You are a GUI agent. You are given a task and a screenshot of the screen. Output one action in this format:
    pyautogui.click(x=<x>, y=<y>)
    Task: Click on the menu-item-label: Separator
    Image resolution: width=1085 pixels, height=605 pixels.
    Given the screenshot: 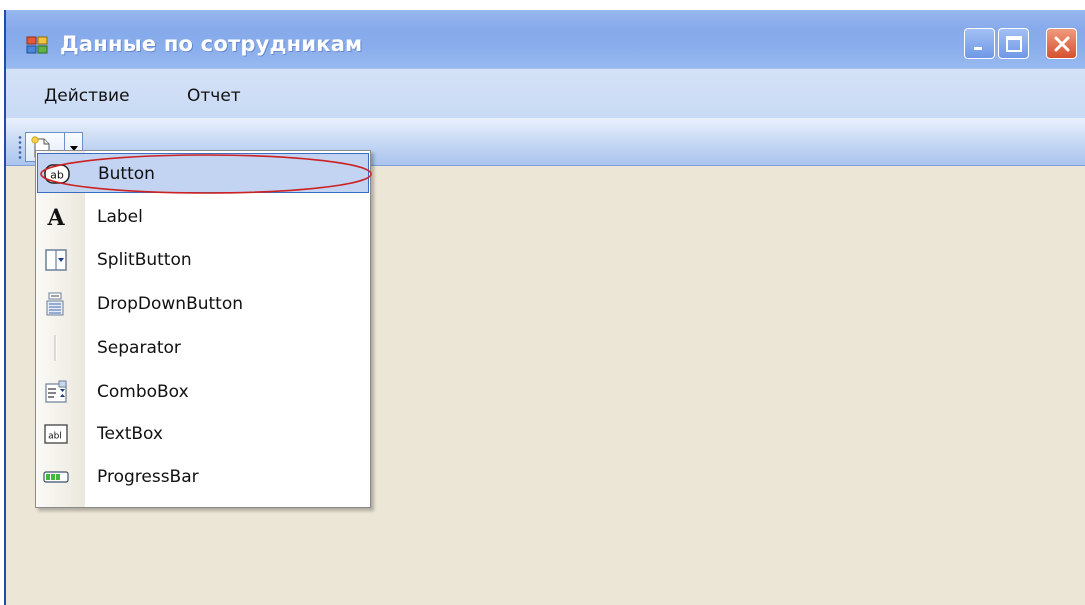 What is the action you would take?
    pyautogui.click(x=139, y=348)
    